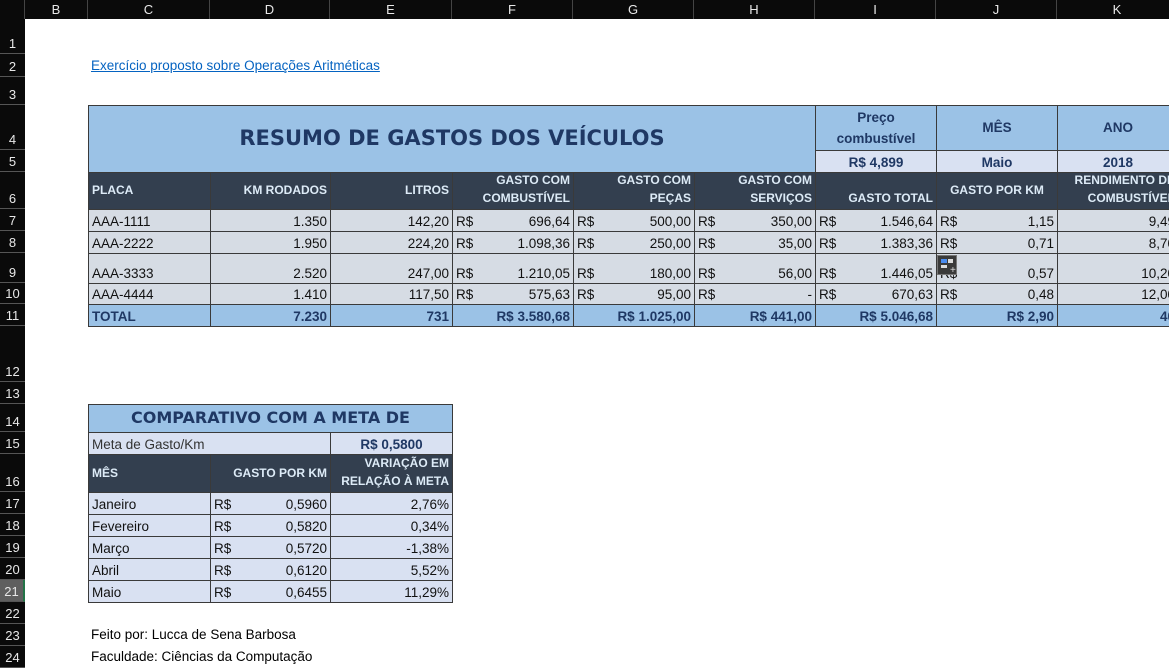 This screenshot has width=1169, height=668. I want to click on cost-per-km-cell: R$ 0,5960, so click(270, 503).